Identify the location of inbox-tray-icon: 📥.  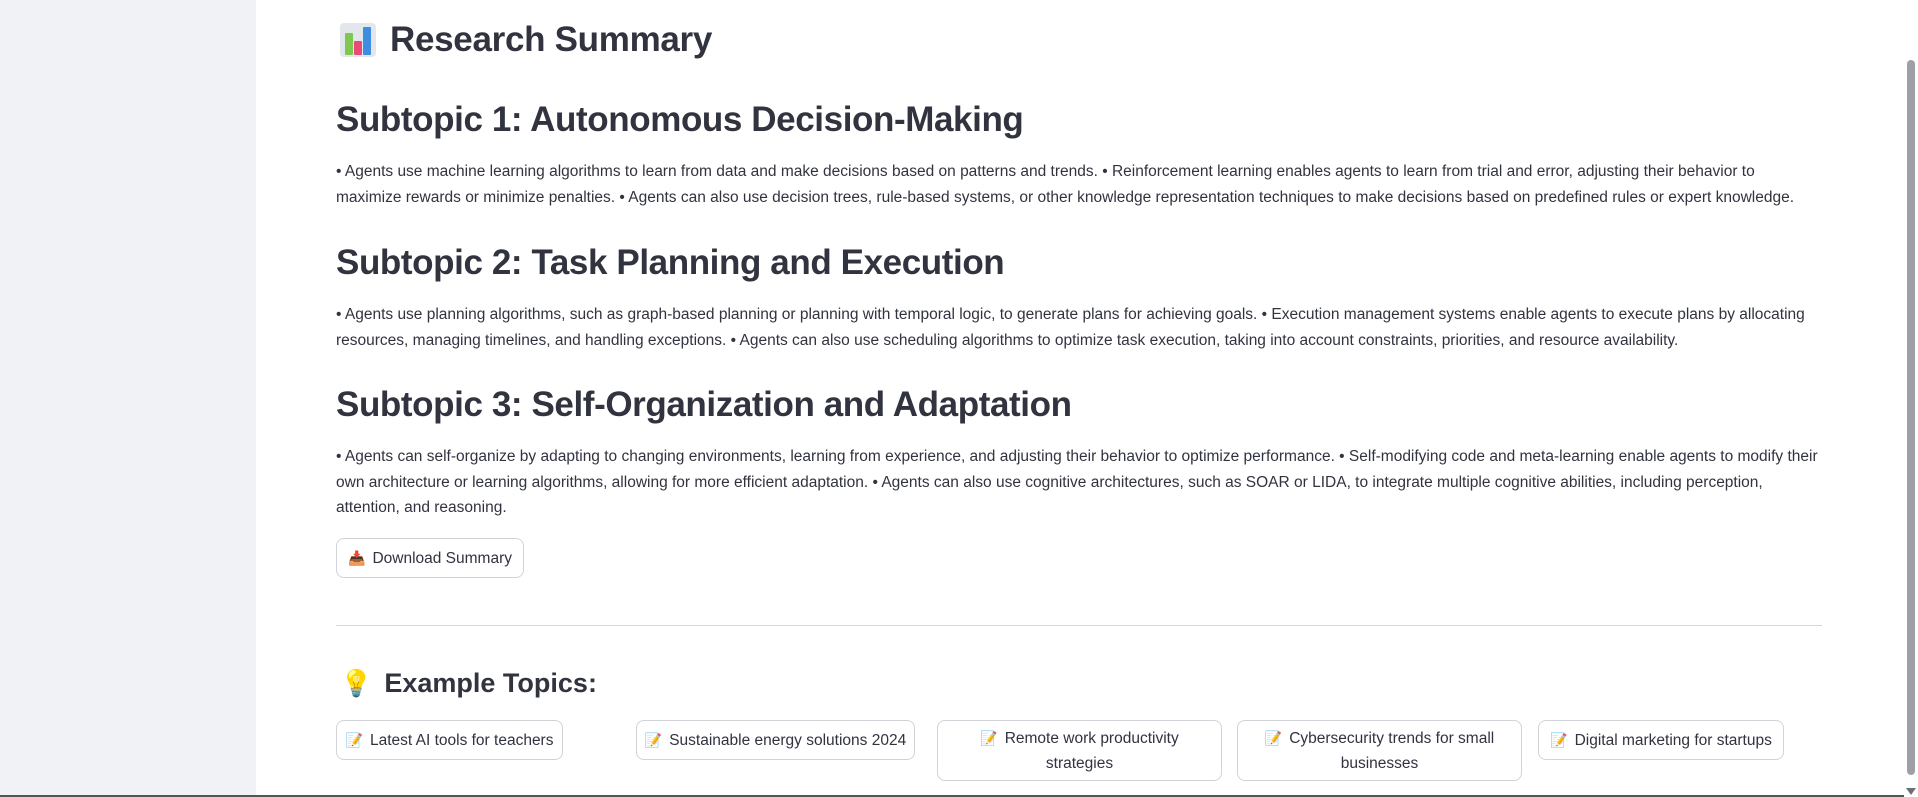
(357, 557).